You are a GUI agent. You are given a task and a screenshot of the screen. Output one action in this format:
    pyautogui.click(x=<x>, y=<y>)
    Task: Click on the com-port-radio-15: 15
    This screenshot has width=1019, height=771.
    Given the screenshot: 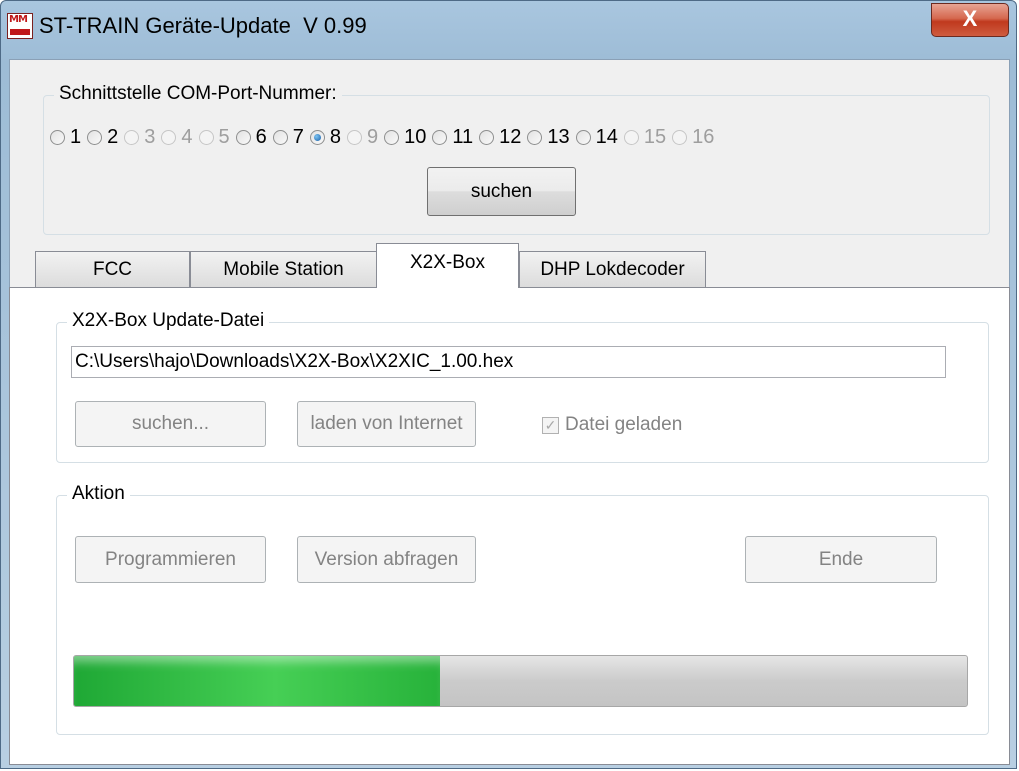 What is the action you would take?
    pyautogui.click(x=645, y=137)
    